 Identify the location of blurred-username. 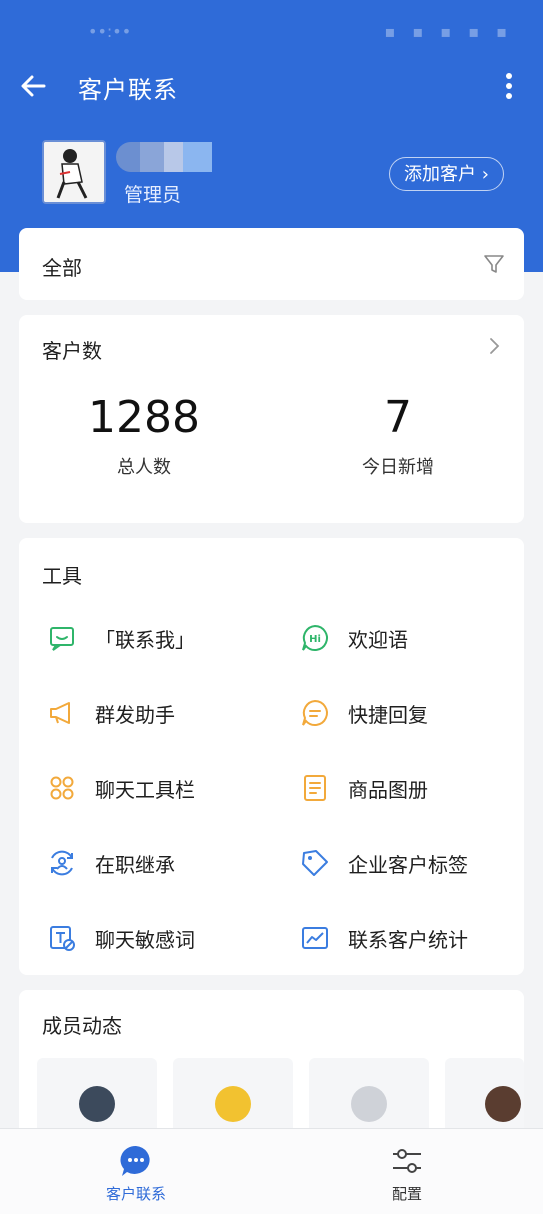
(164, 157).